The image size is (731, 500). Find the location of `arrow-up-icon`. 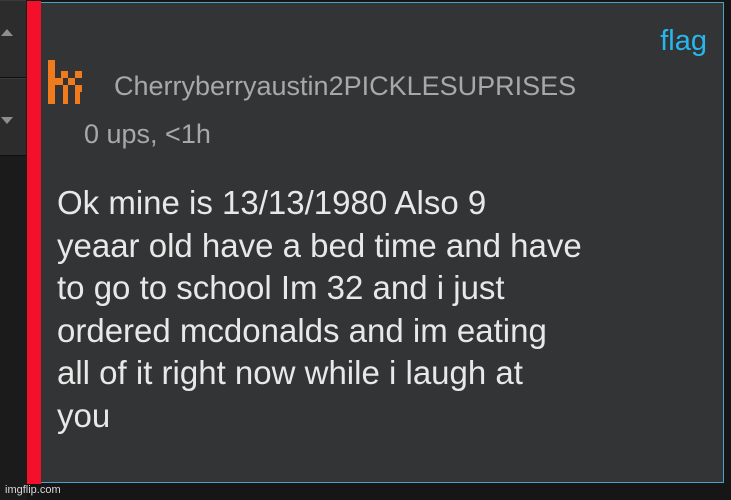

arrow-up-icon is located at coordinates (7, 32).